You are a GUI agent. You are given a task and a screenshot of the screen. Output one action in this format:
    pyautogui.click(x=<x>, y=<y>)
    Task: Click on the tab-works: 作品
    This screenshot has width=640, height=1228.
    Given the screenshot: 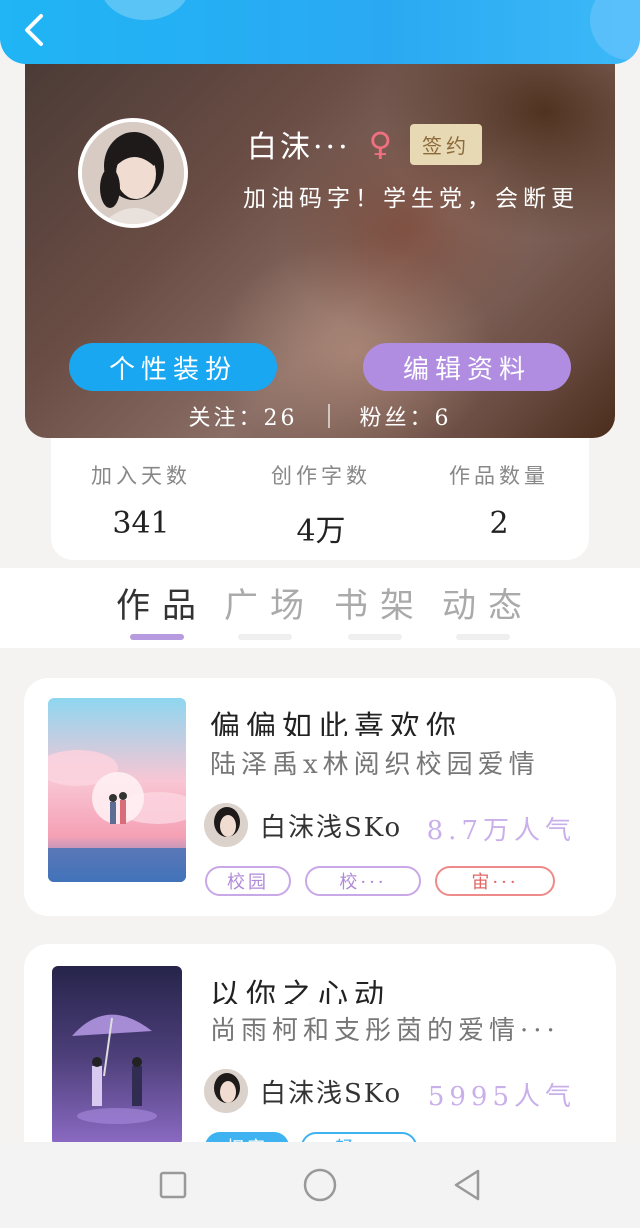 What is the action you would take?
    pyautogui.click(x=162, y=602)
    